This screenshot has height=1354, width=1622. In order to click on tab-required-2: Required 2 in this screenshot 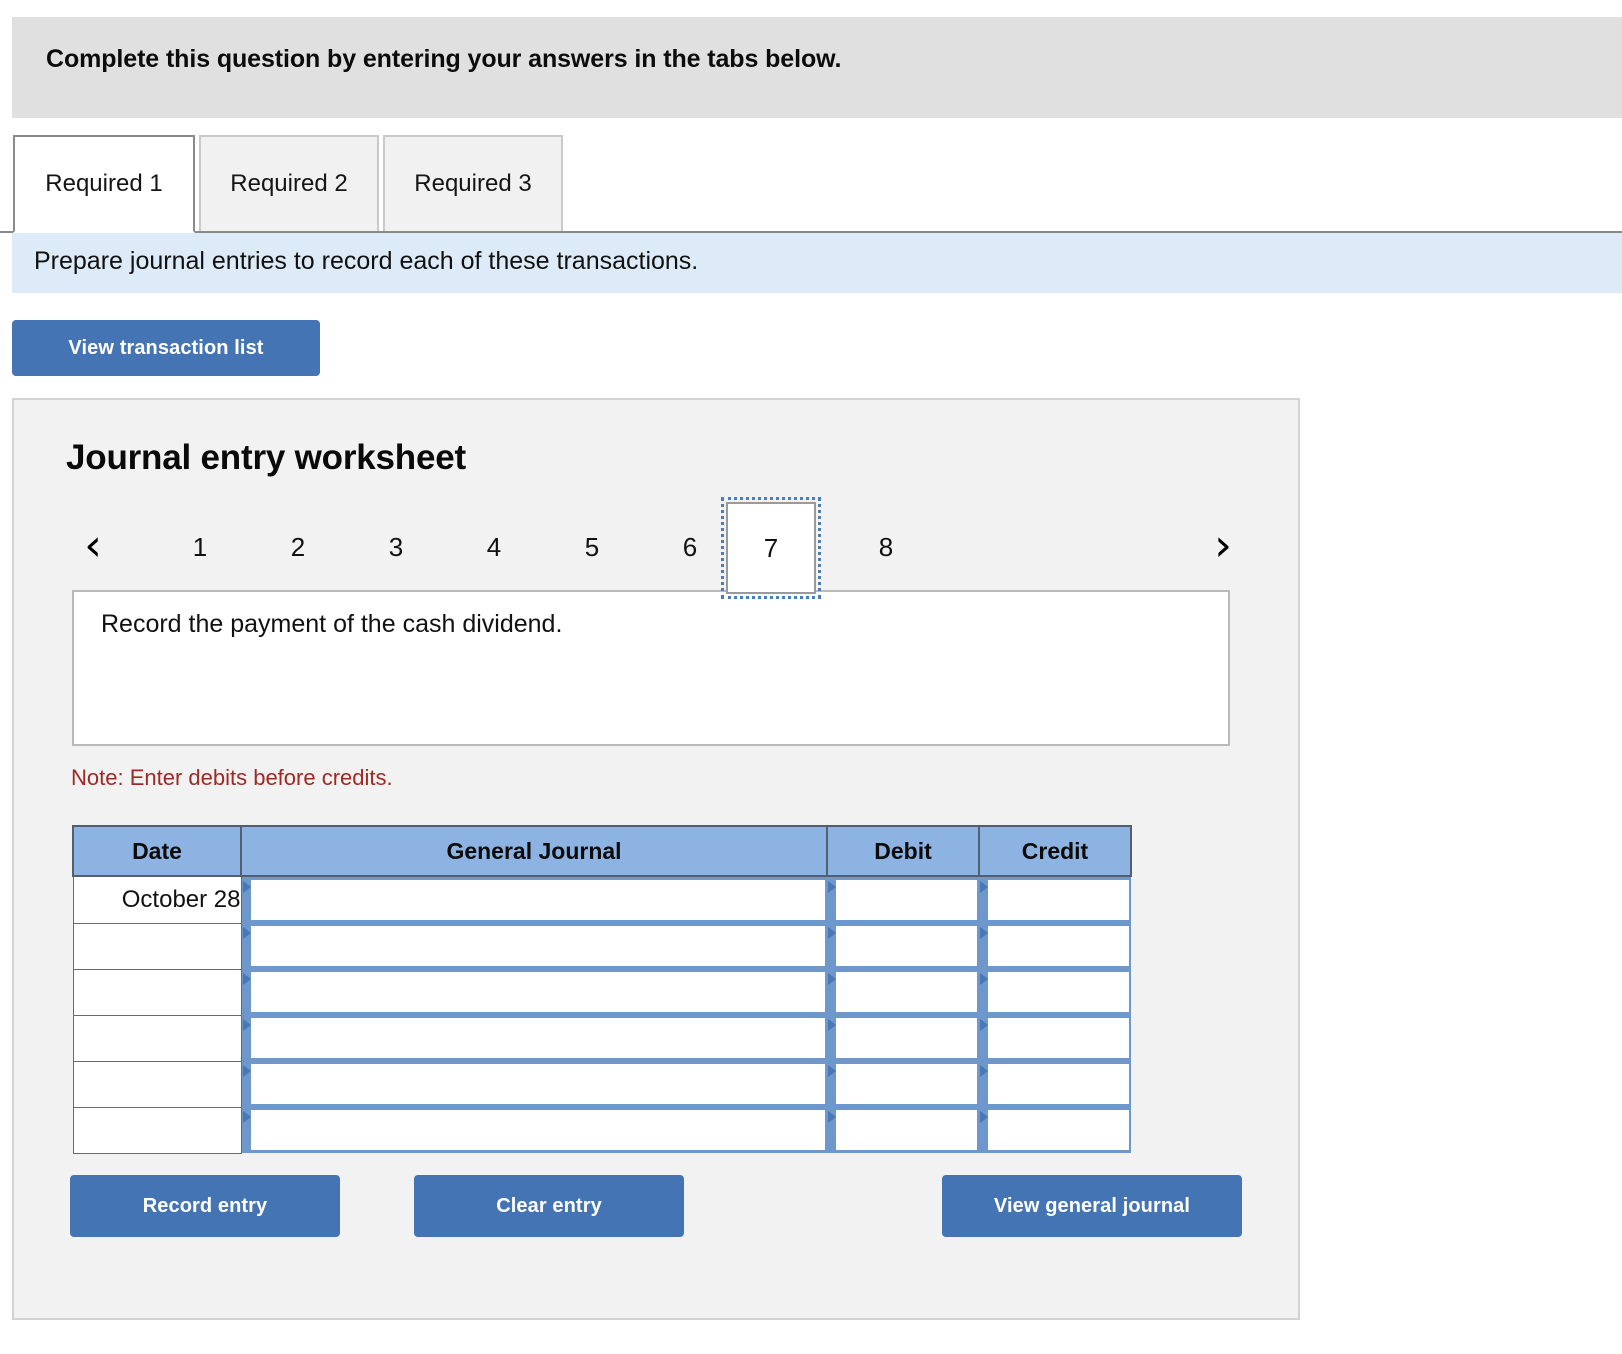, I will do `click(289, 183)`.